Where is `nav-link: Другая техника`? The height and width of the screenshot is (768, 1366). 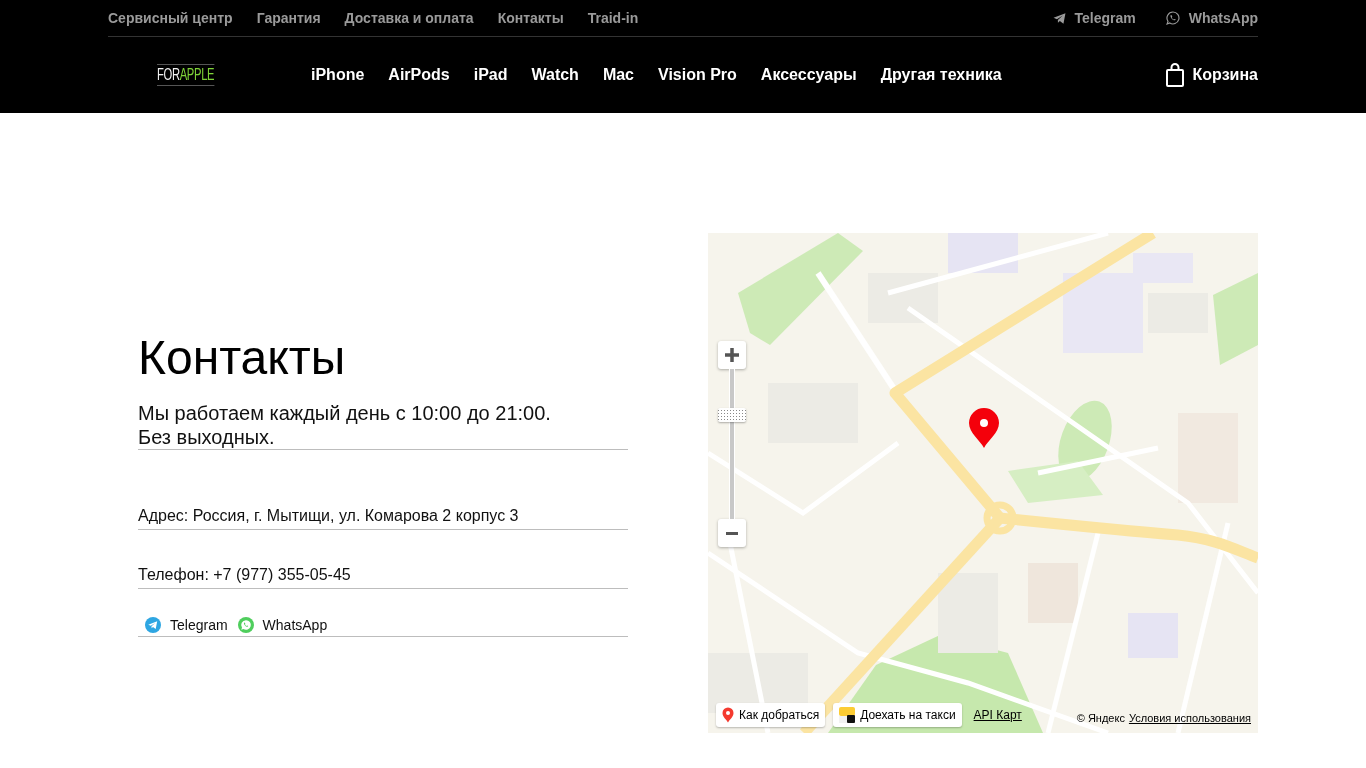
nav-link: Другая техника is located at coordinates (941, 75).